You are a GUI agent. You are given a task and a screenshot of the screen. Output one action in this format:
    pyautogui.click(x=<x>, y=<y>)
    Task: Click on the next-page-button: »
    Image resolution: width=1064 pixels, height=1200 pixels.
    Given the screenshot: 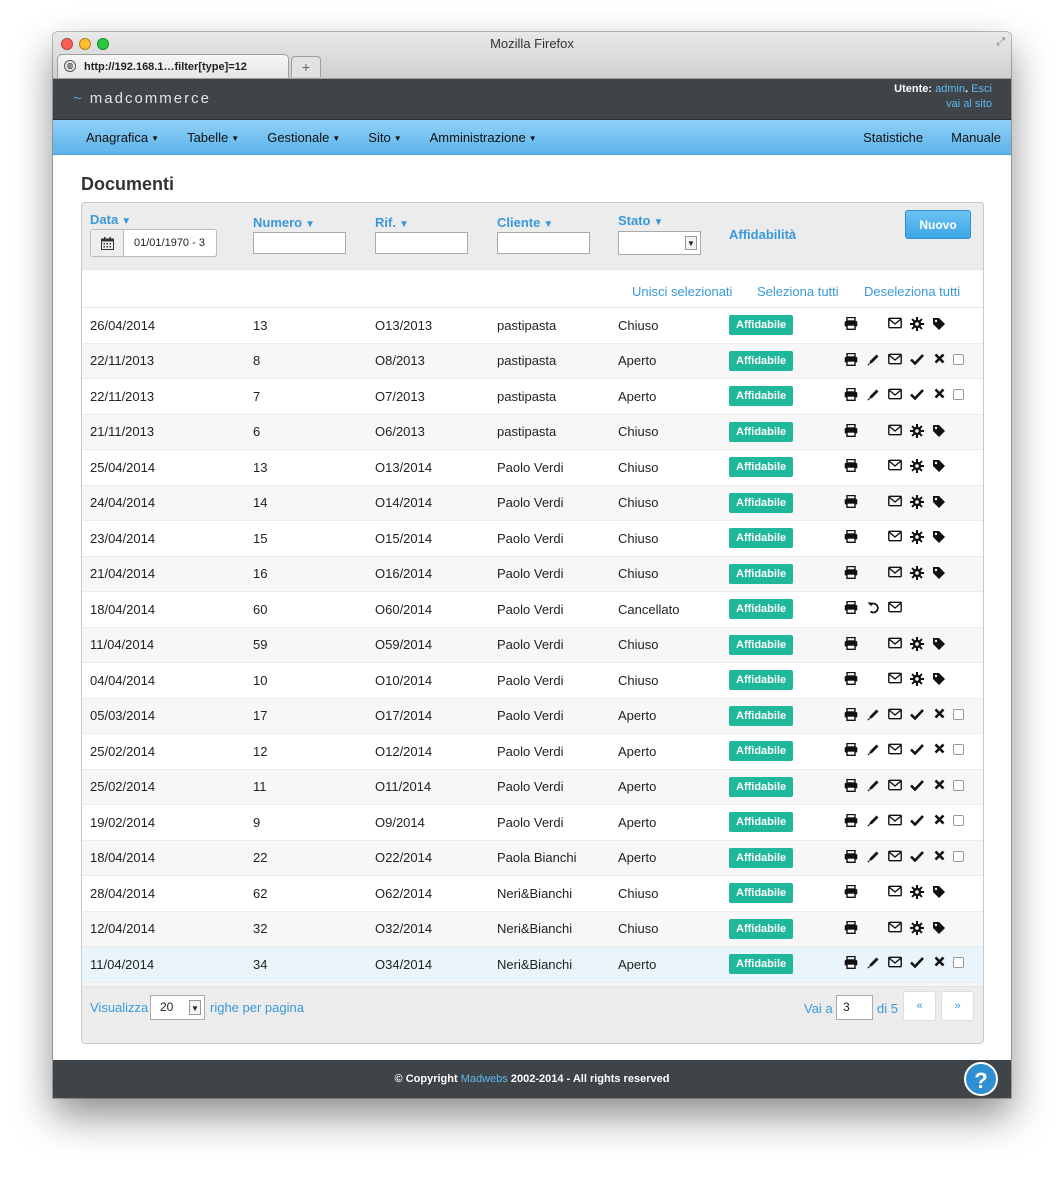 What is the action you would take?
    pyautogui.click(x=957, y=1006)
    